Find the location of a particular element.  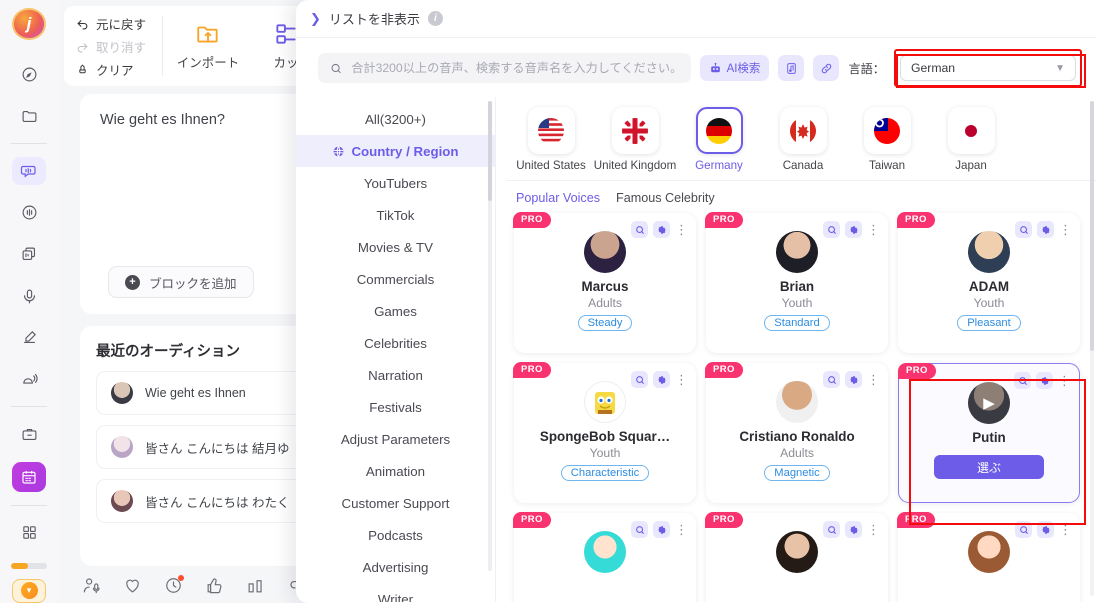

category-item-all: All(3200+) is located at coordinates (395, 119).